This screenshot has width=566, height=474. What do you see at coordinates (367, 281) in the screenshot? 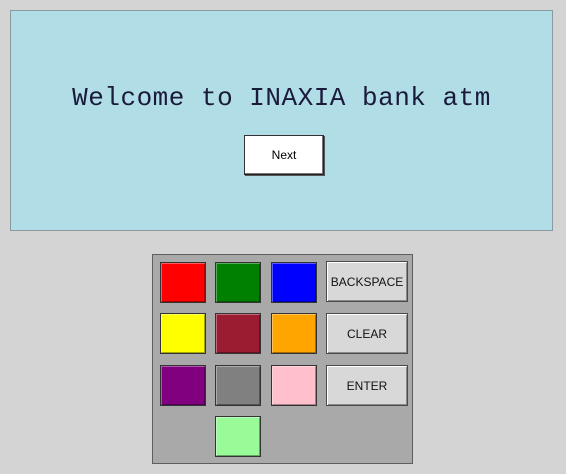
I see `backspace-button: BACKSPACE` at bounding box center [367, 281].